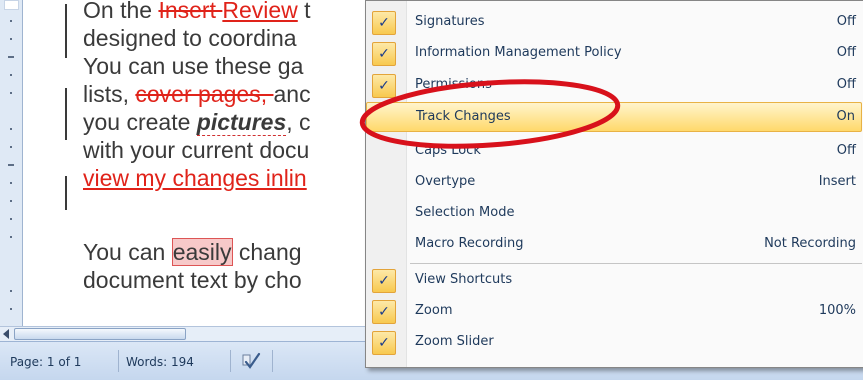 The height and width of the screenshot is (380, 863). I want to click on menu-item-signatures: ✓ Signatures Off, so click(614, 23).